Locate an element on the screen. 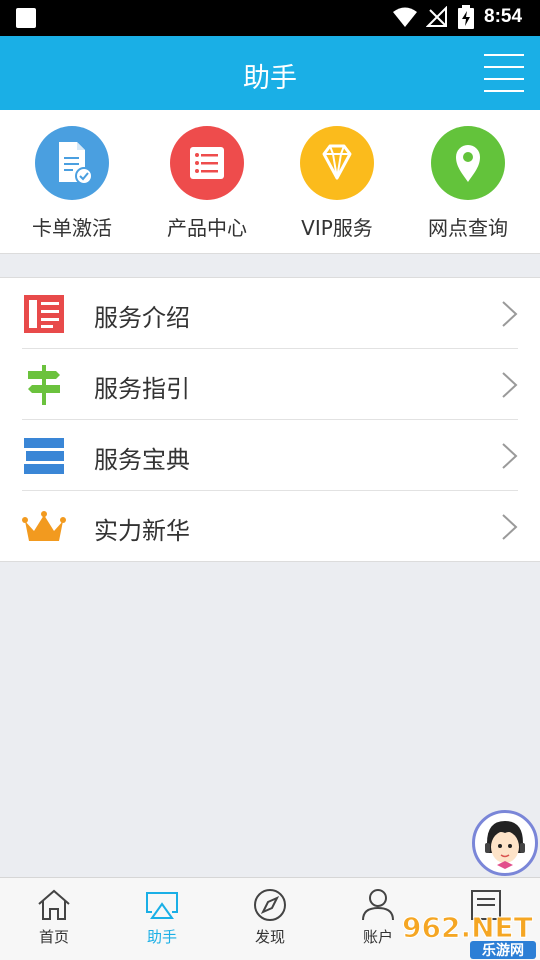 This screenshot has width=540, height=960. quick-action-card-activate: 卡单激活 is located at coordinates (72, 183).